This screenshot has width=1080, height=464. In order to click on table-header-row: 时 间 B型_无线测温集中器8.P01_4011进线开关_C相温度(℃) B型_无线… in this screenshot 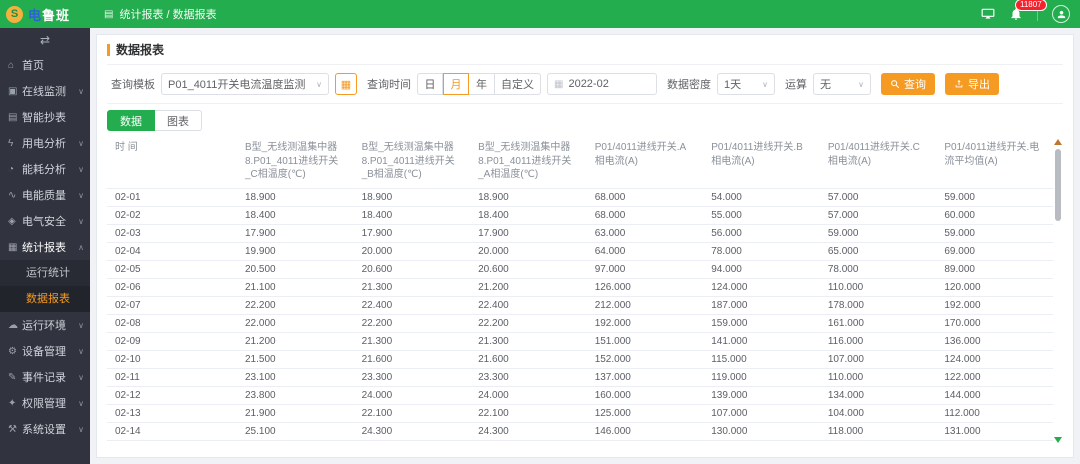, I will do `click(580, 163)`.